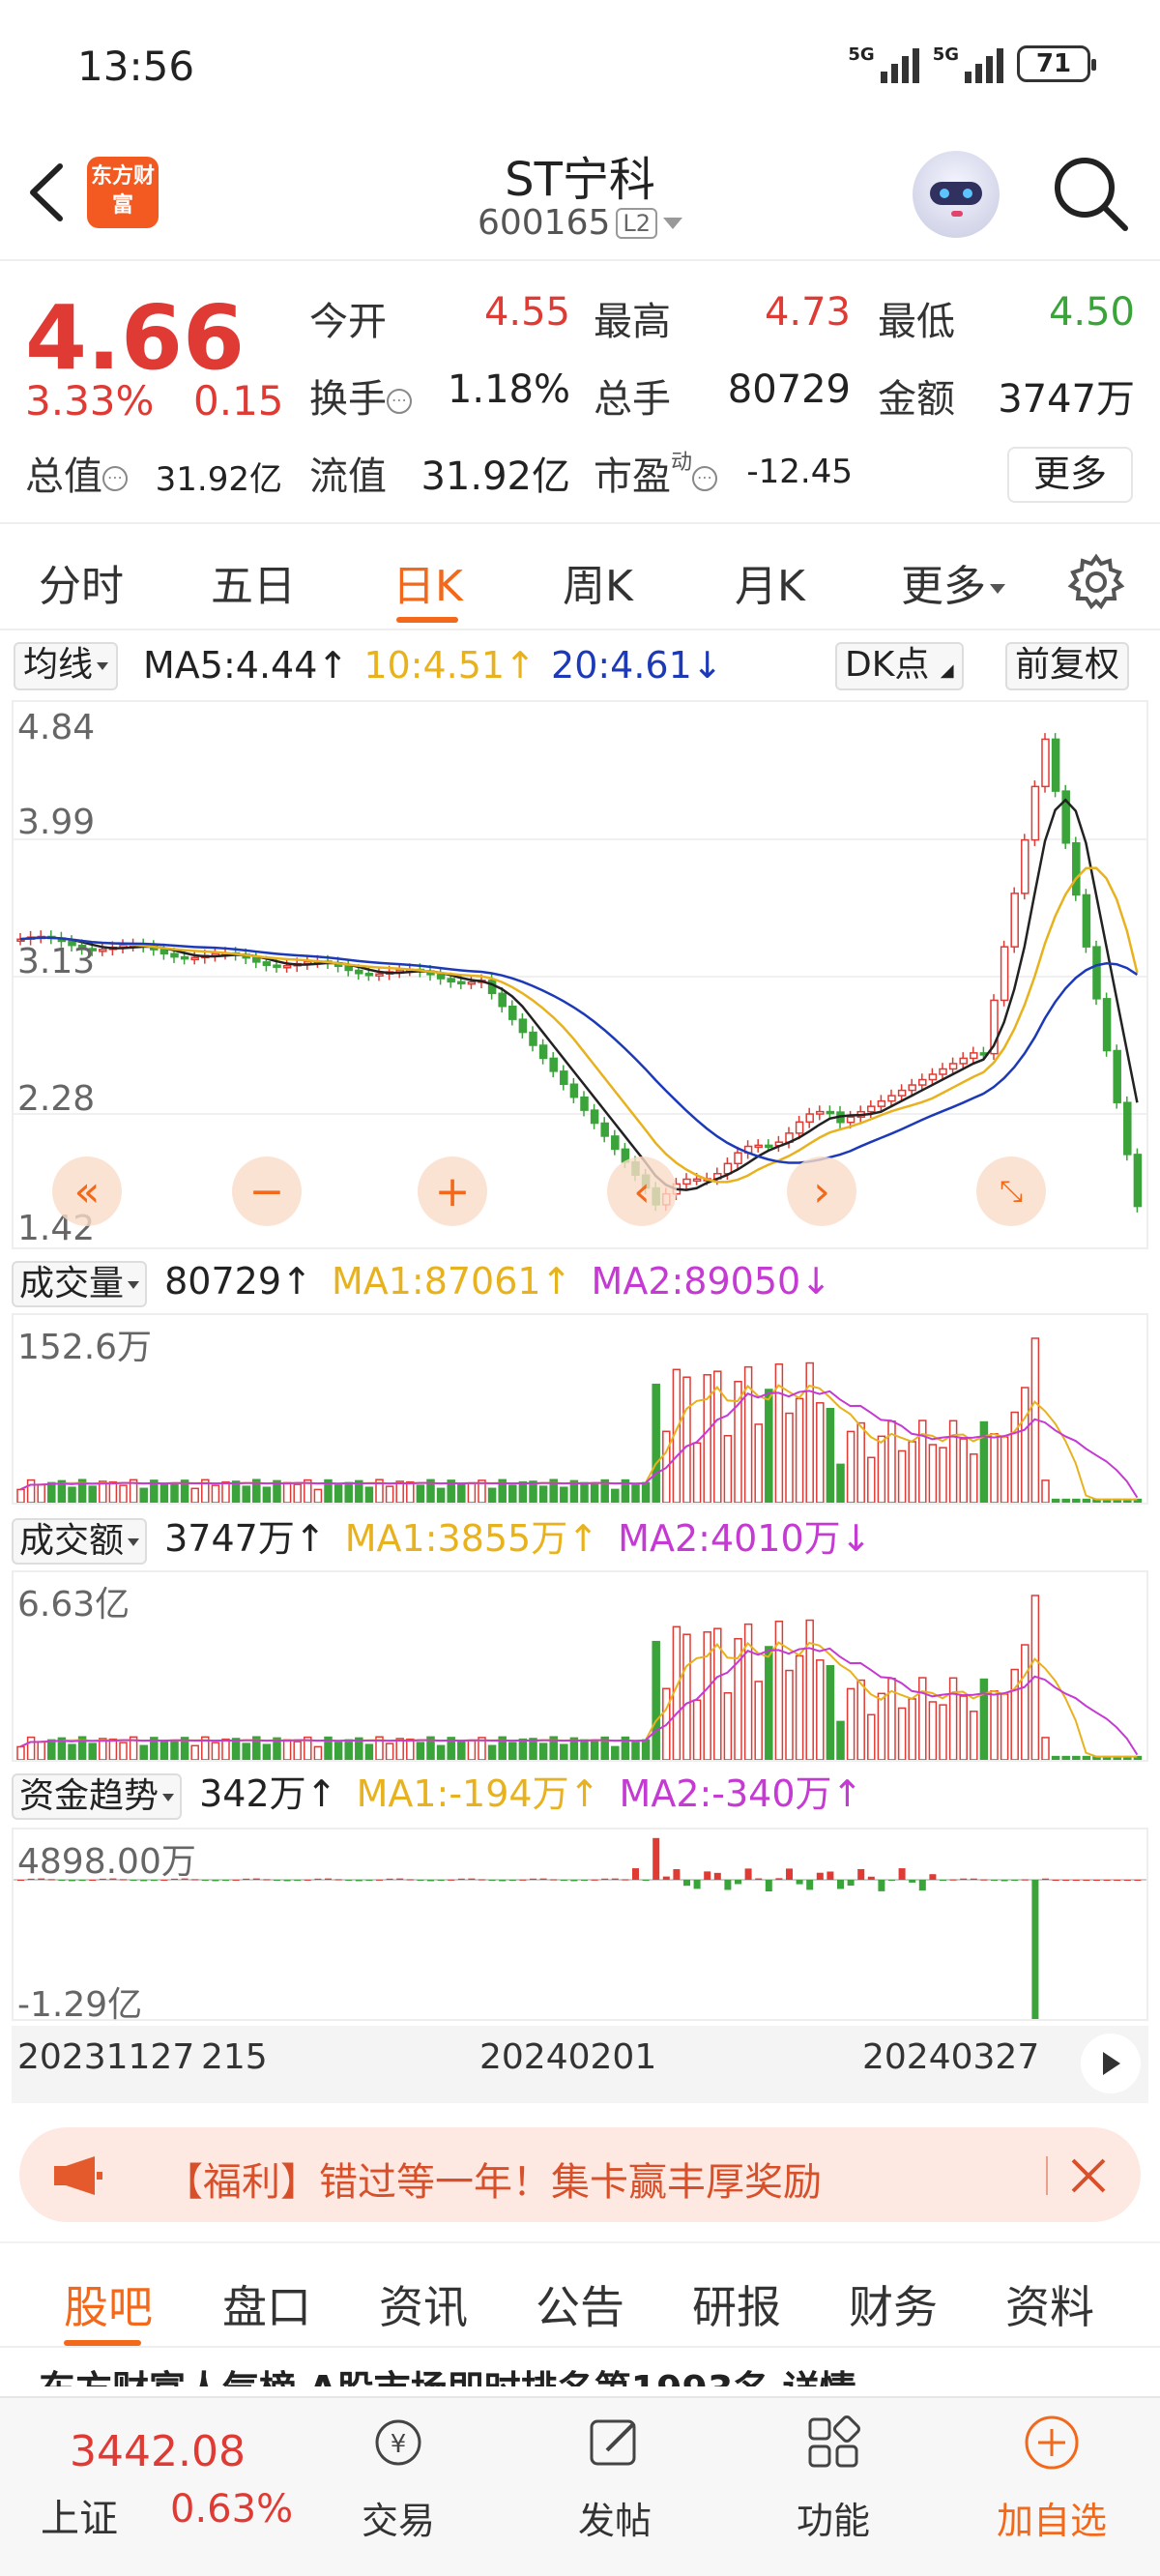  What do you see at coordinates (436, 1281) in the screenshot?
I see `volume-ma1: MA1:87061` at bounding box center [436, 1281].